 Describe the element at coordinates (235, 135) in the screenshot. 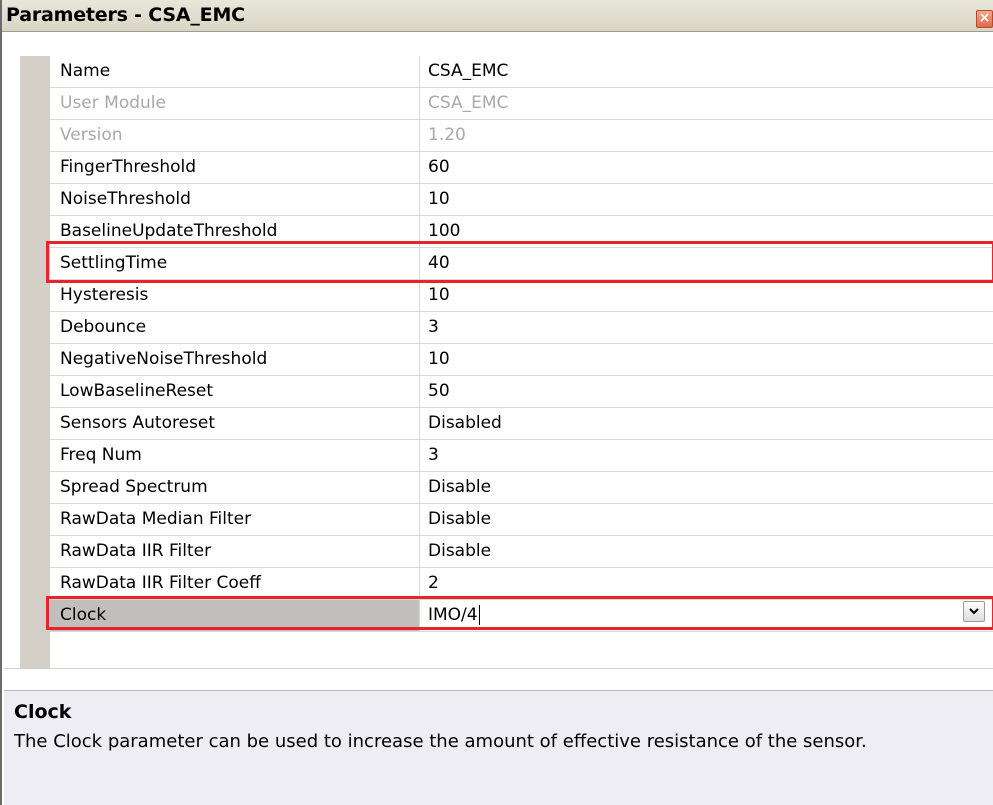

I see `parameter-name: Version` at that location.